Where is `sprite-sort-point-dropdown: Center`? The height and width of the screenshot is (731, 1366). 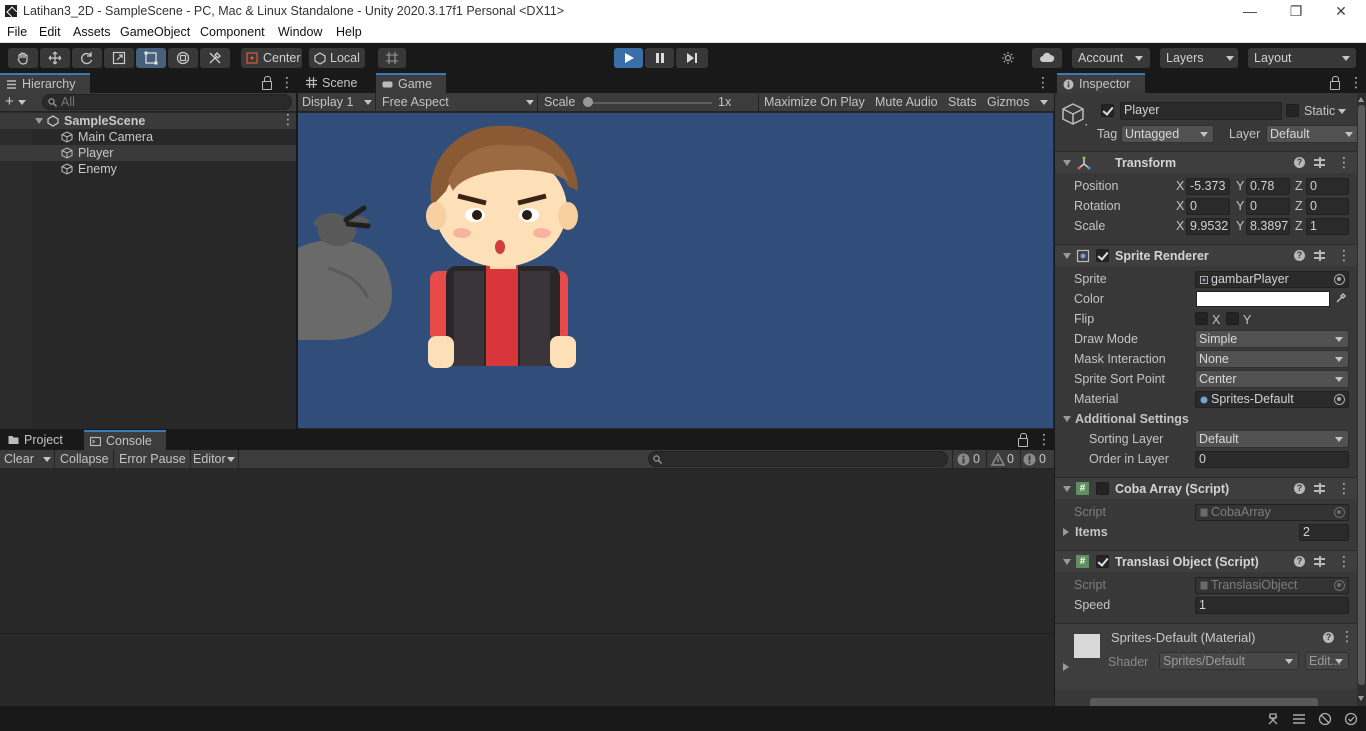
sprite-sort-point-dropdown: Center is located at coordinates (1272, 379).